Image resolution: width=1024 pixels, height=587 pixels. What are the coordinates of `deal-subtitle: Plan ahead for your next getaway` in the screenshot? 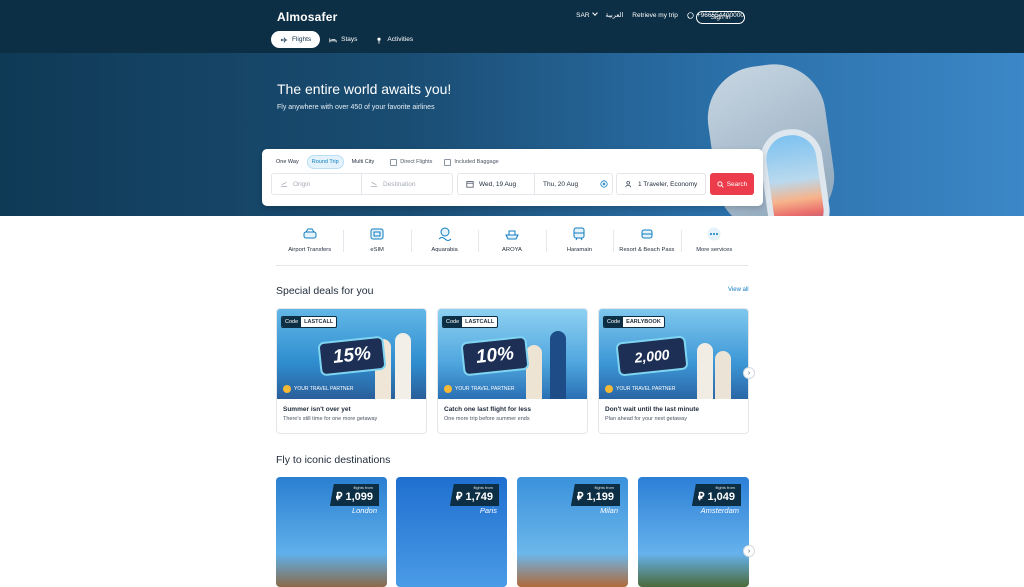 It's located at (646, 419).